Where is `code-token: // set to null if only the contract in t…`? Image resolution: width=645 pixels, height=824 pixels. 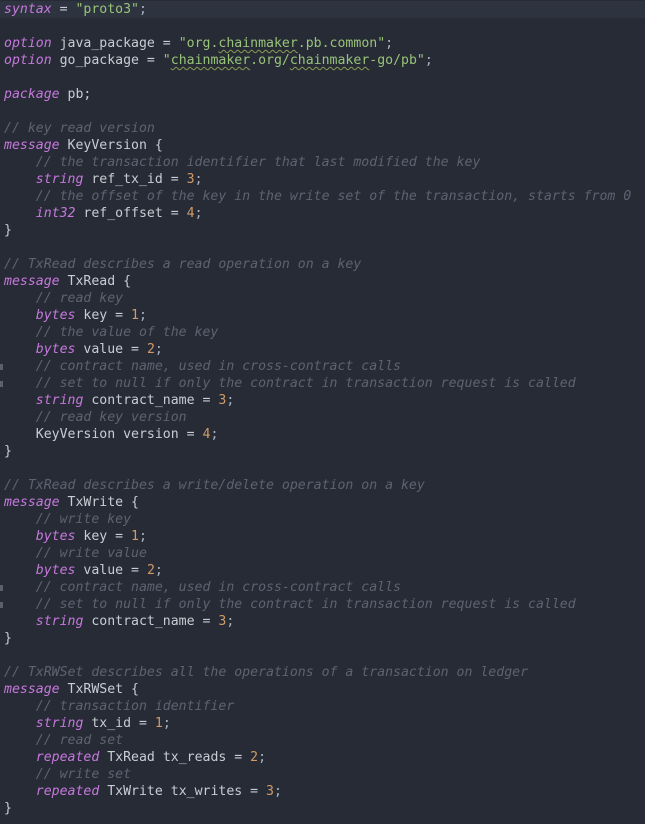 code-token: // set to null if only the contract in t… is located at coordinates (305, 383).